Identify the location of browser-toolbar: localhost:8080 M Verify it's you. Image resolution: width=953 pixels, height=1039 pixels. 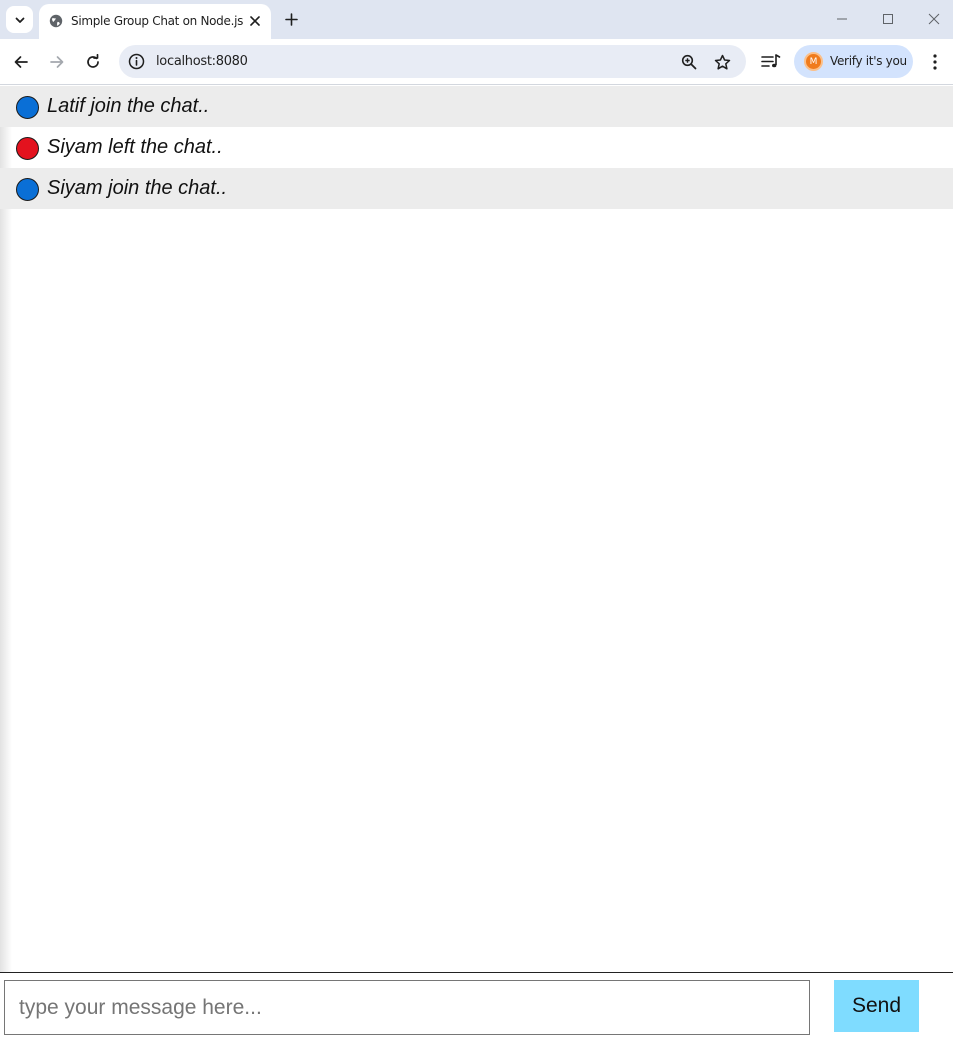
(476, 62).